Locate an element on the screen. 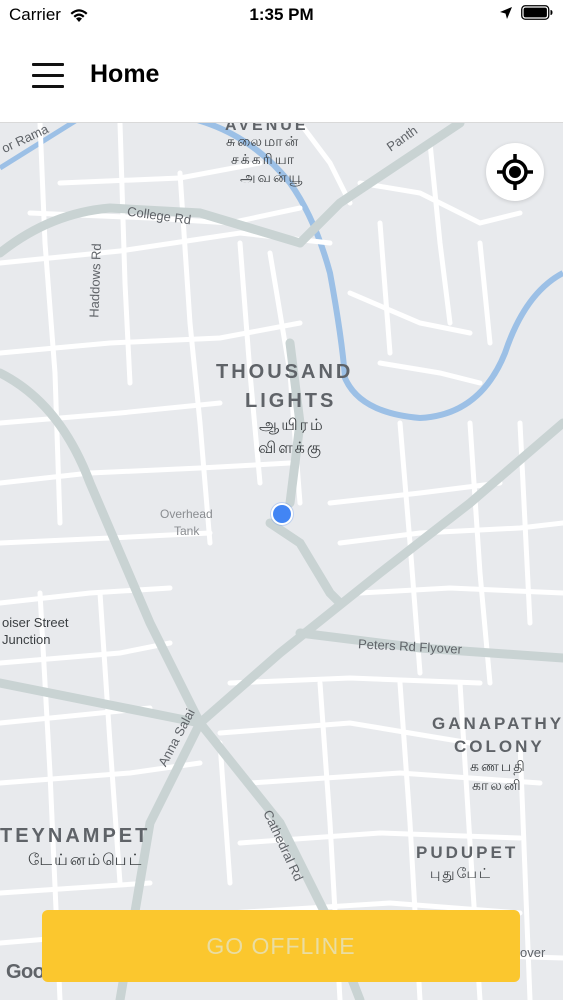 The width and height of the screenshot is (563, 1000). label-lights: LIGHTS is located at coordinates (291, 401).